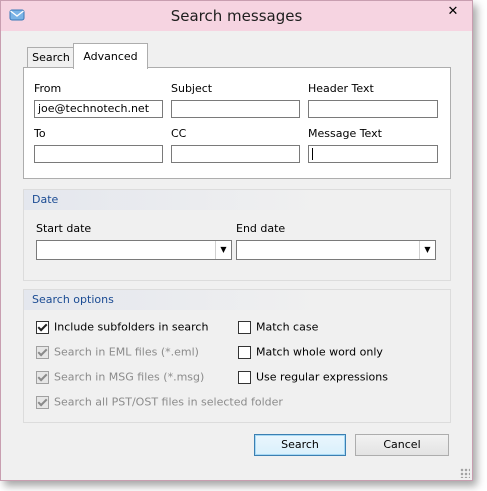  I want to click on search-all-pst-checkbox, so click(42, 402).